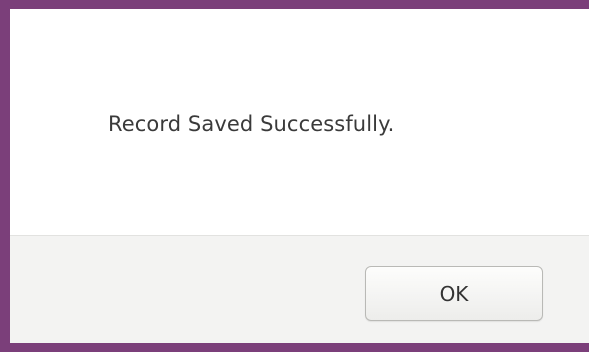  What do you see at coordinates (454, 293) in the screenshot?
I see `ok-button: OK` at bounding box center [454, 293].